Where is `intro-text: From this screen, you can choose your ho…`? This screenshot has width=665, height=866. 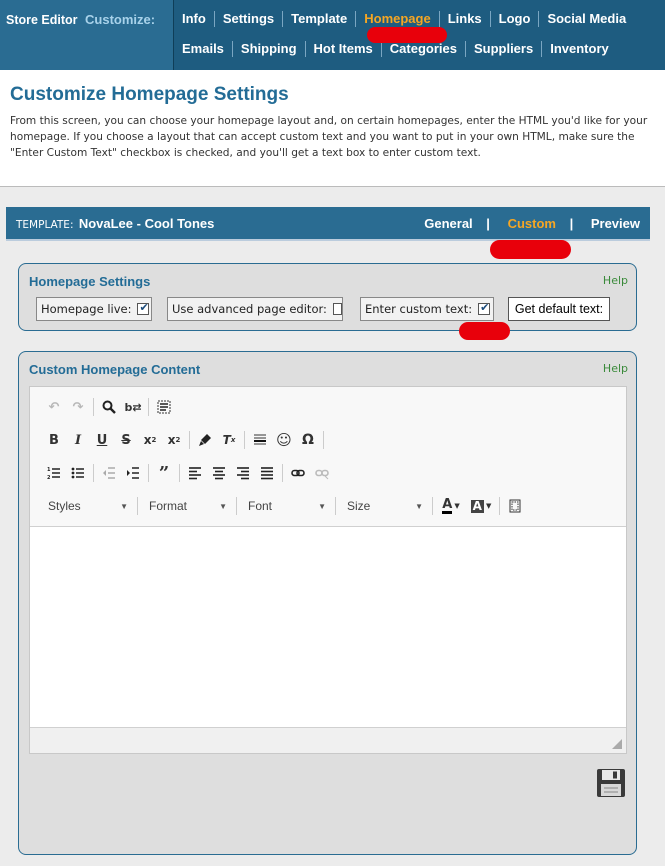 intro-text: From this screen, you can choose your ho… is located at coordinates (329, 137).